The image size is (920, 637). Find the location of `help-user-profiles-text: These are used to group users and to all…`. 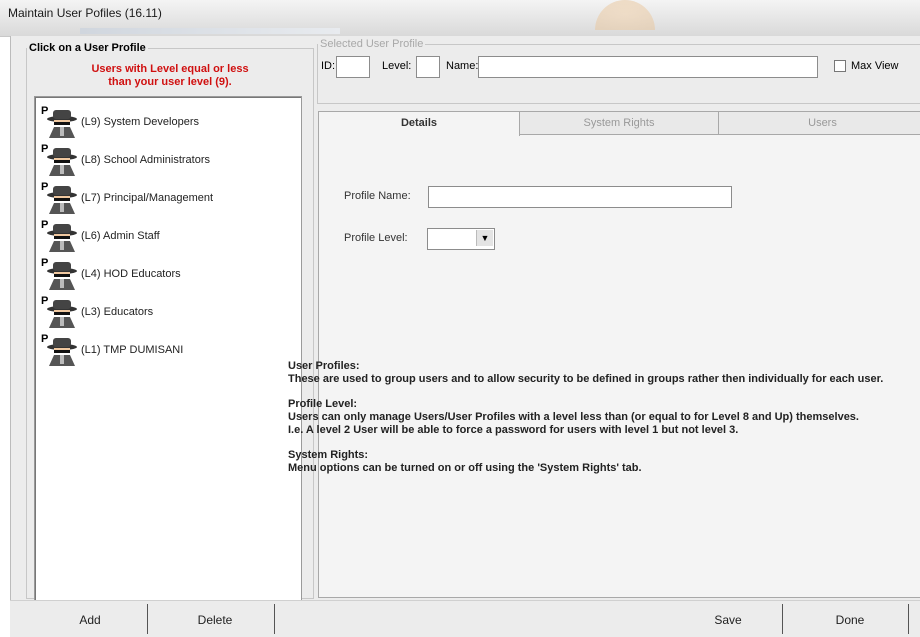

help-user-profiles-text: These are used to group users and to all… is located at coordinates (586, 379).